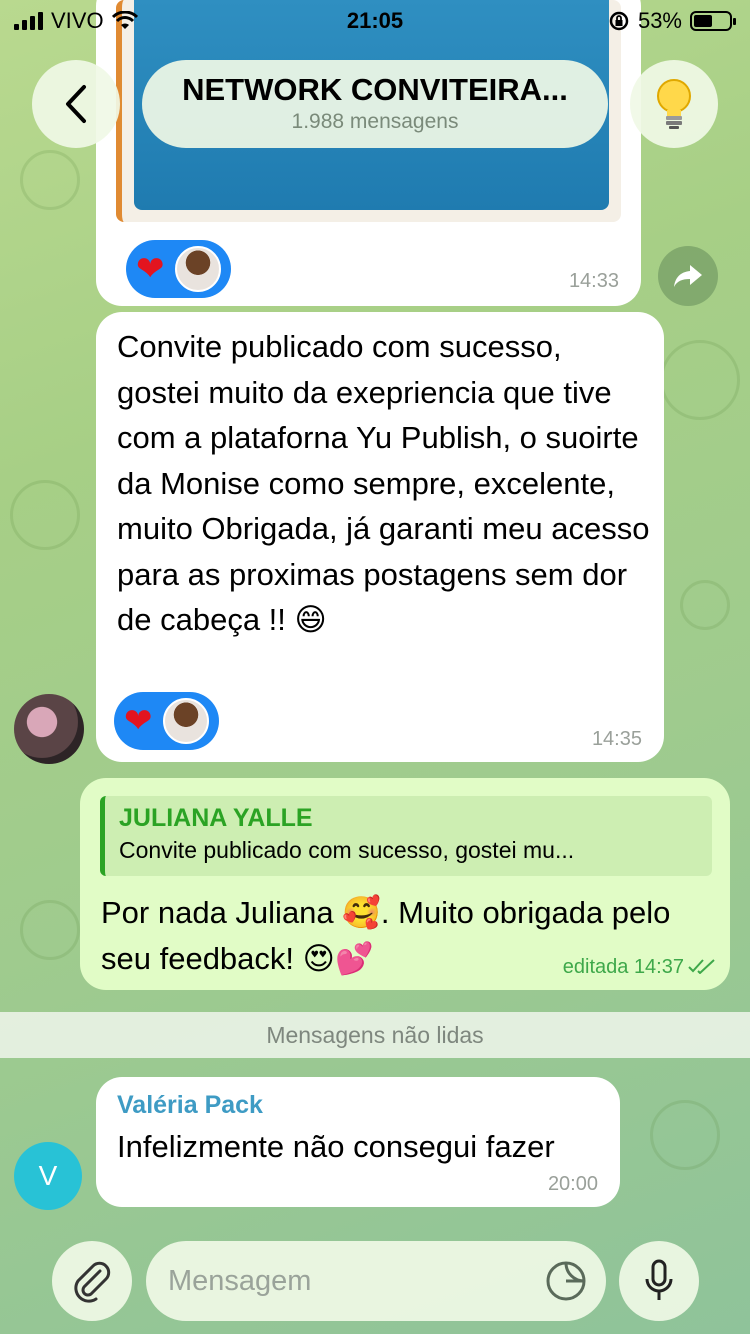 The width and height of the screenshot is (750, 1334). Describe the element at coordinates (593, 281) in the screenshot. I see `message-time: 14:33` at that location.